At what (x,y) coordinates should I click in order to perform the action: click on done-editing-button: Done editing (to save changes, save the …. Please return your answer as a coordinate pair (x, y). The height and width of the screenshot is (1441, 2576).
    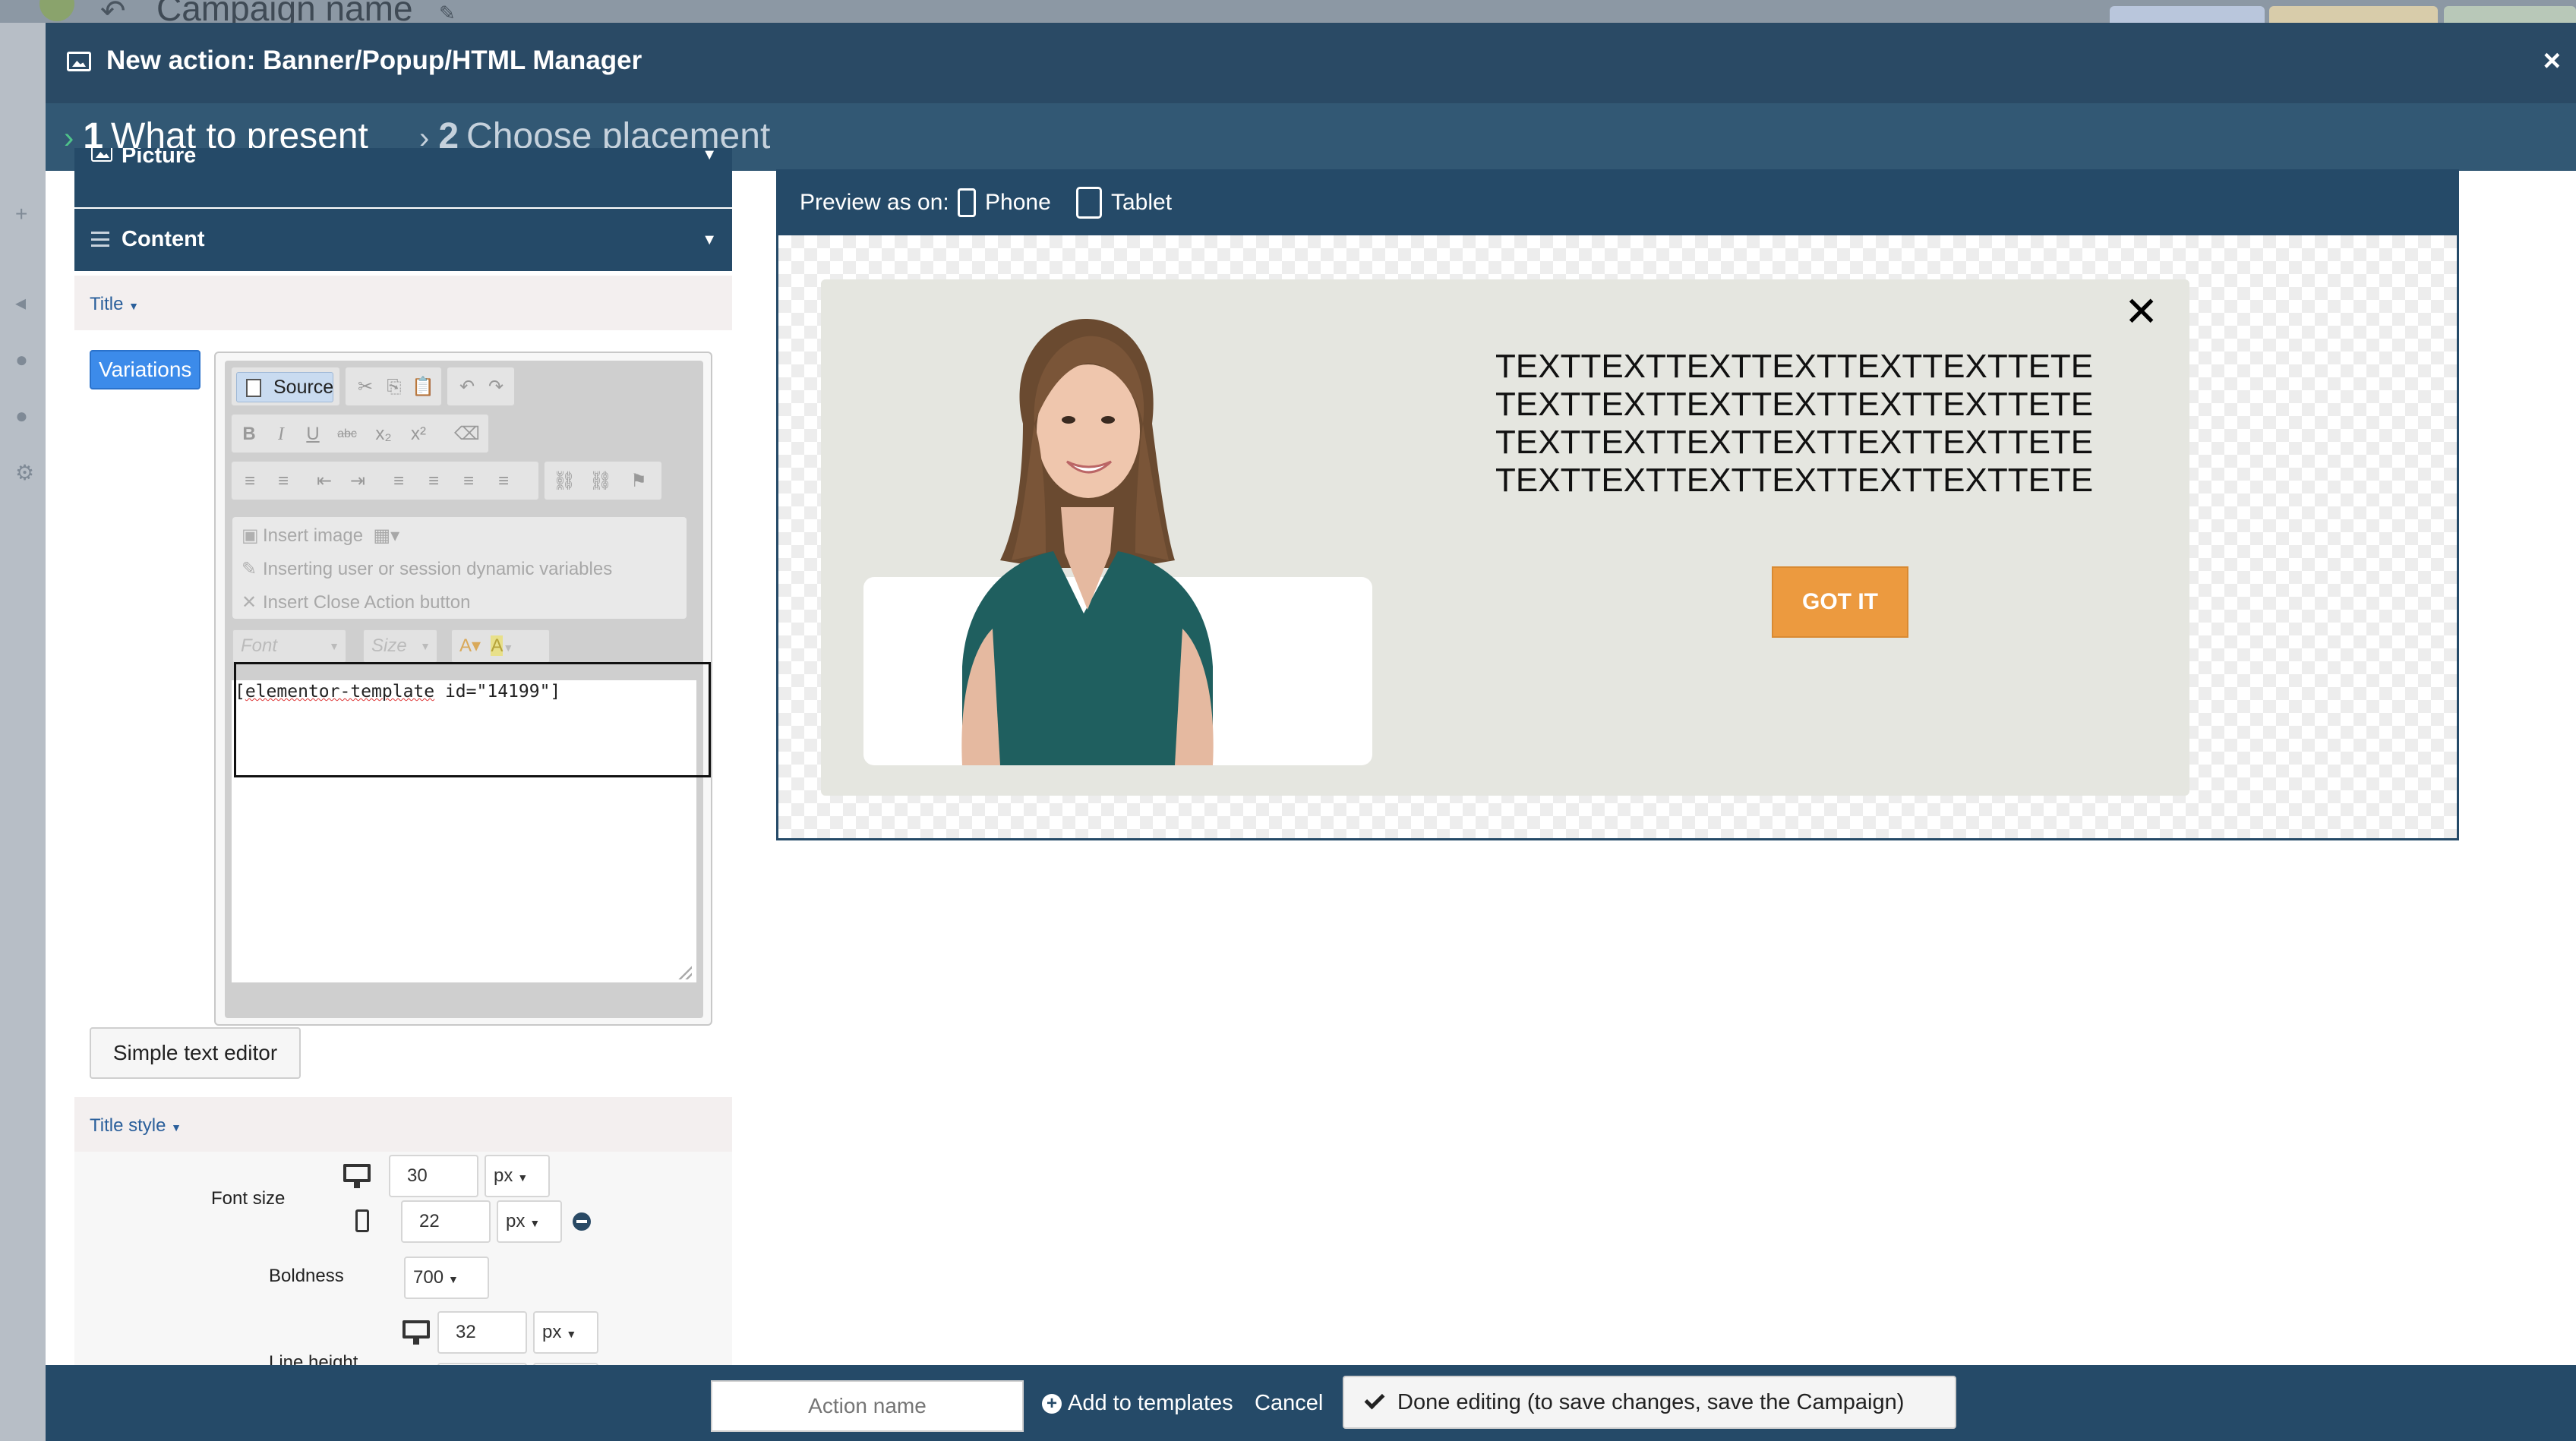
    Looking at the image, I should click on (1649, 1403).